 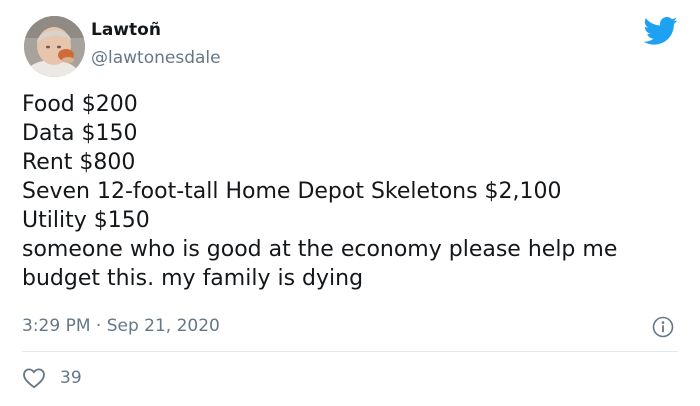 I want to click on avatar, so click(x=54, y=46).